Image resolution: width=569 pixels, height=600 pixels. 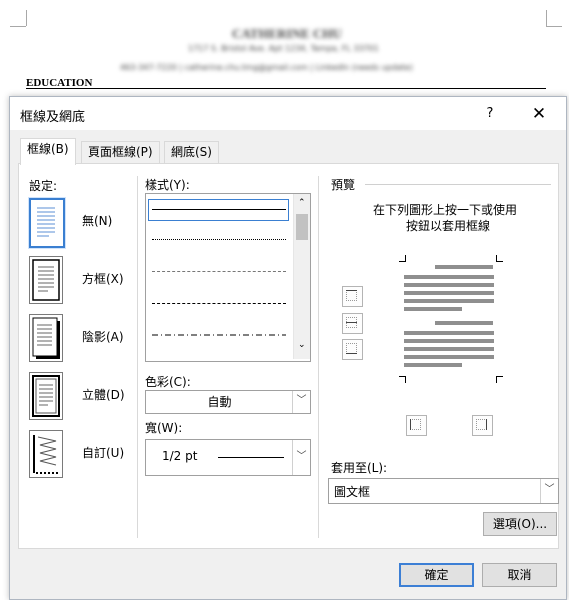 What do you see at coordinates (490, 114) in the screenshot?
I see `help-button: ?` at bounding box center [490, 114].